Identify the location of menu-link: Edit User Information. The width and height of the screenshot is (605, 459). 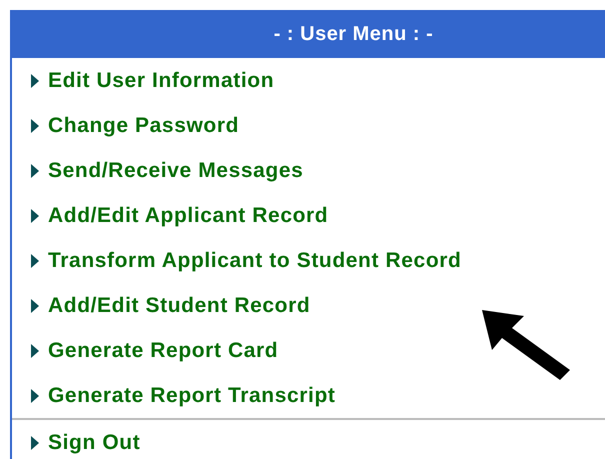
(161, 80).